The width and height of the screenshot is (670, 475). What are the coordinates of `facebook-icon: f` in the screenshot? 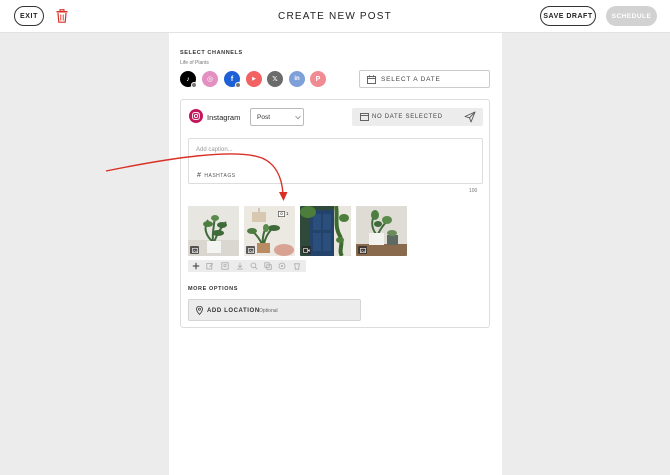 It's located at (232, 79).